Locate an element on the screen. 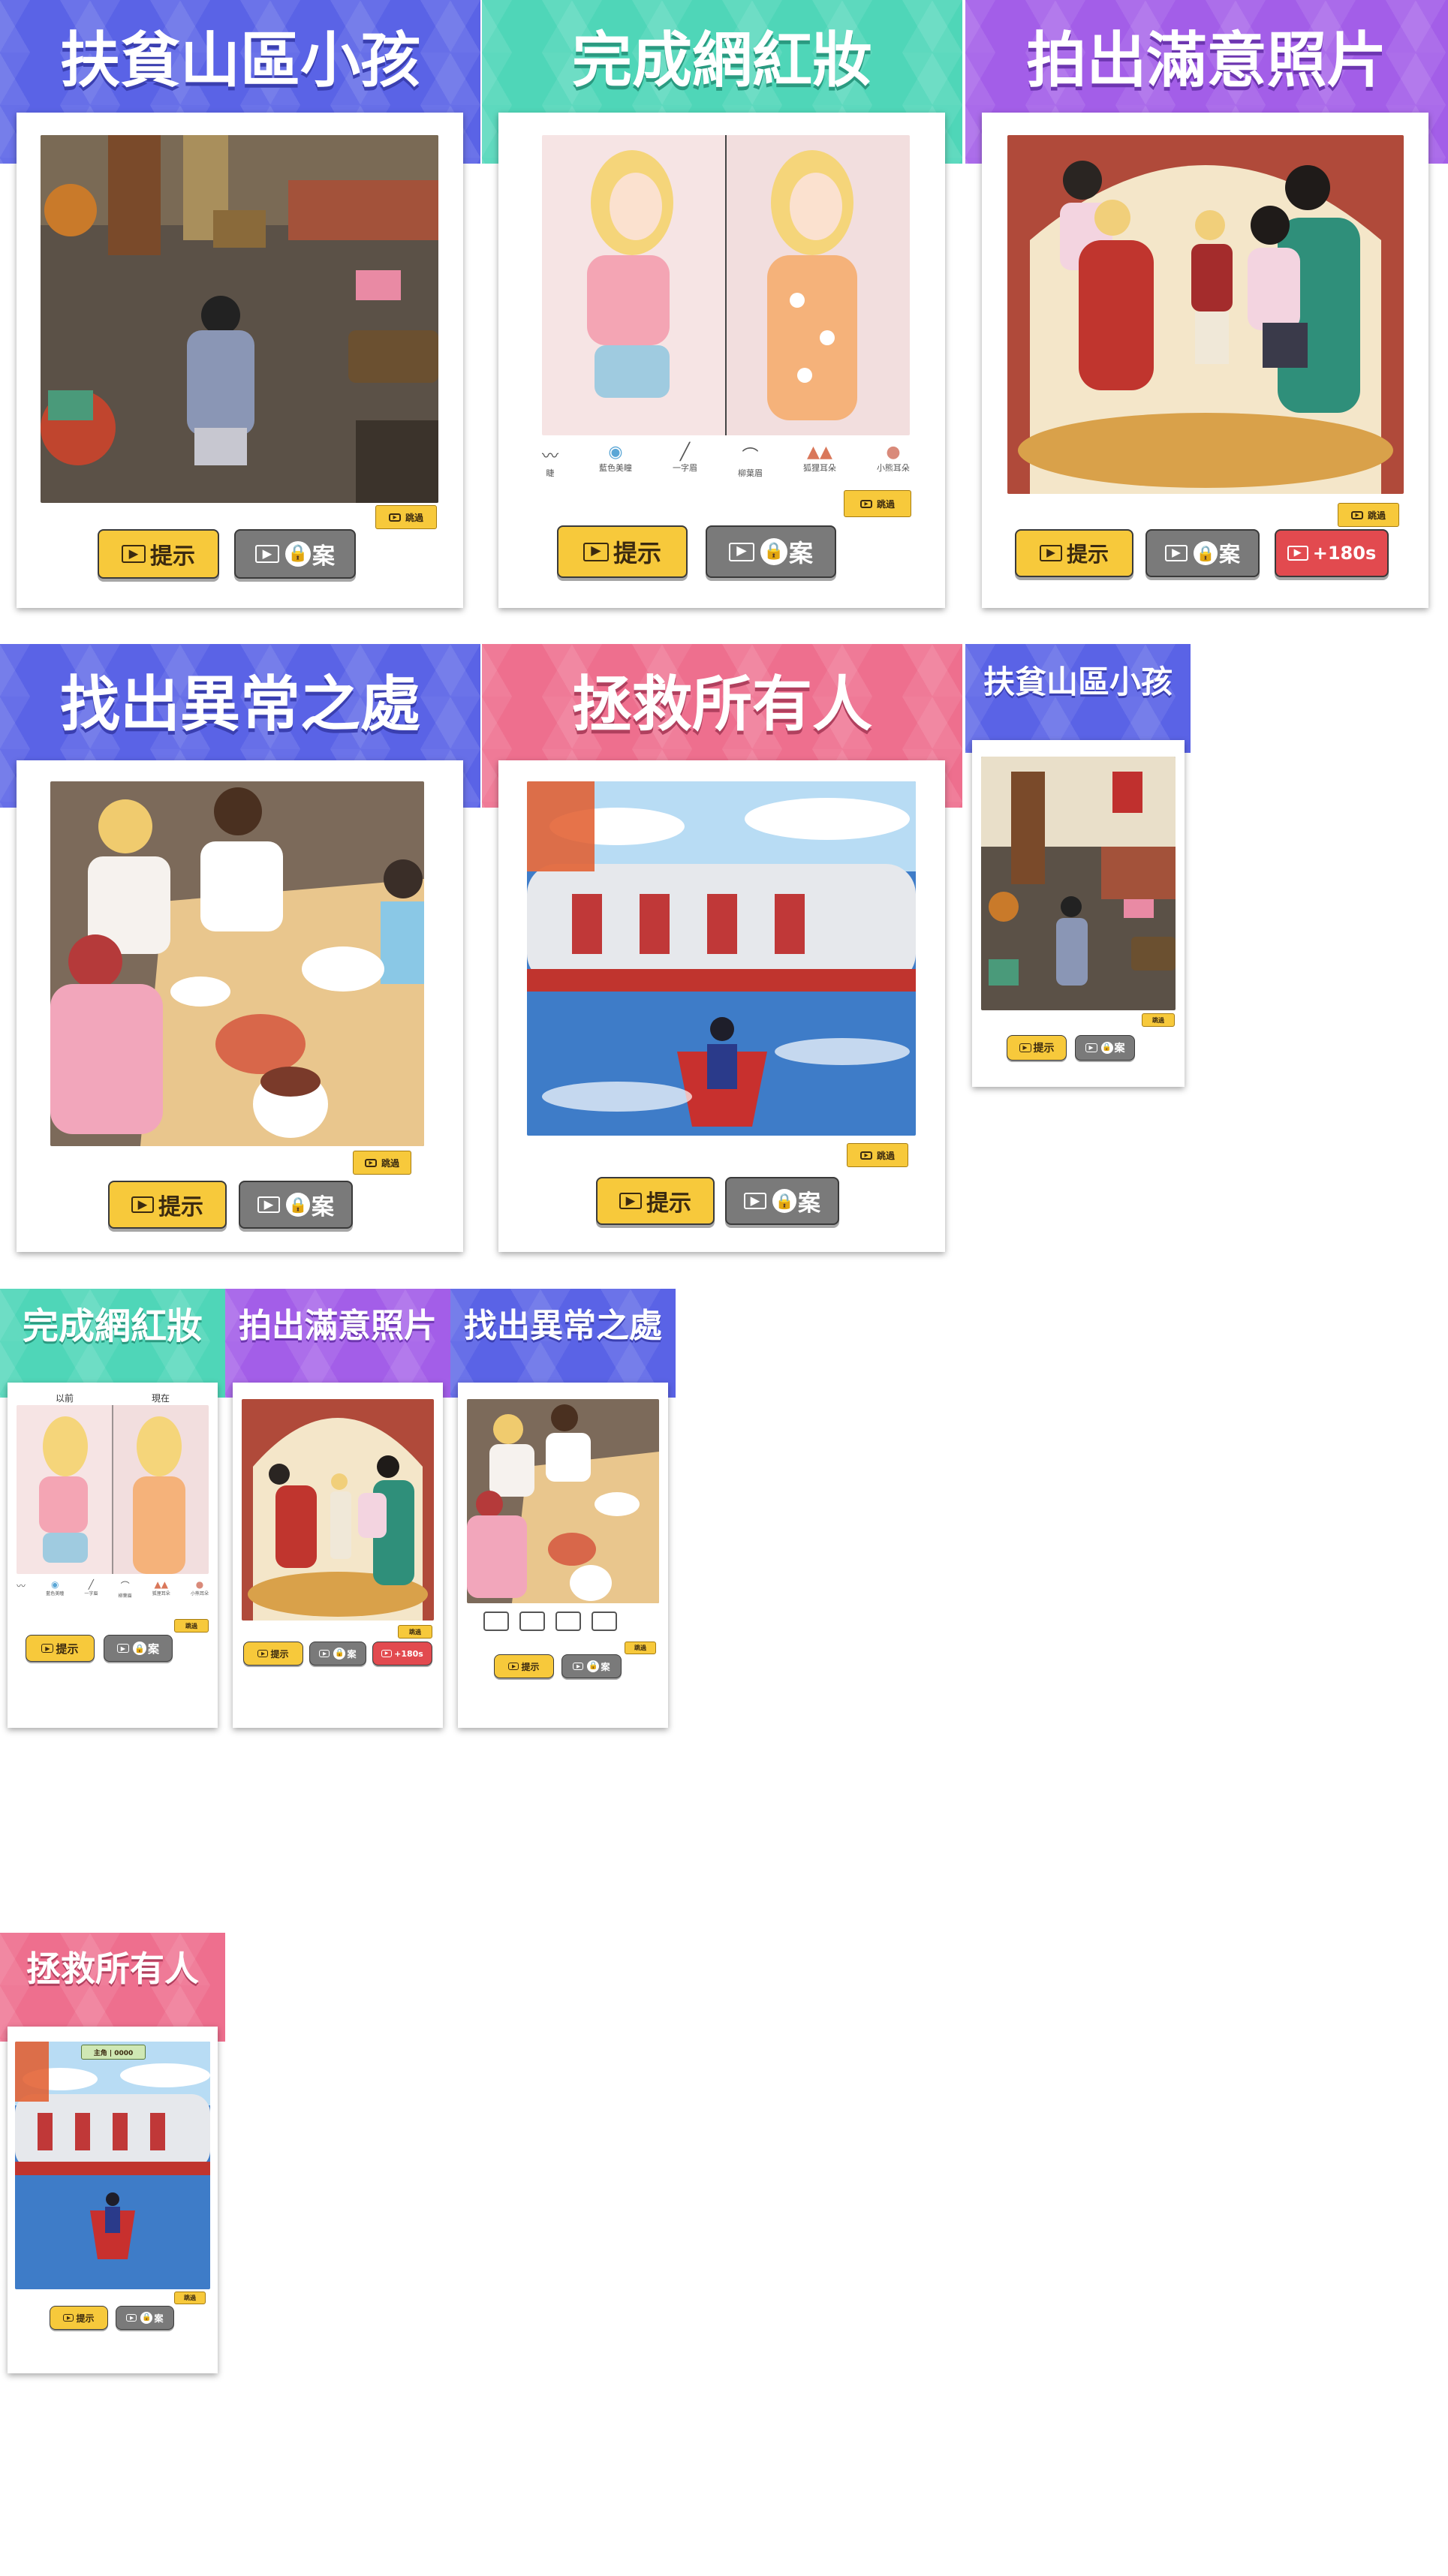 The height and width of the screenshot is (2576, 1448). makeup-item-bar: 〰 ◉ 藍色美瞳 ╱ 一字眉 ⌒ 柳葉眉 ▲▲ 狐狸耳朵 ● 小熊耳朵 is located at coordinates (113, 1594).